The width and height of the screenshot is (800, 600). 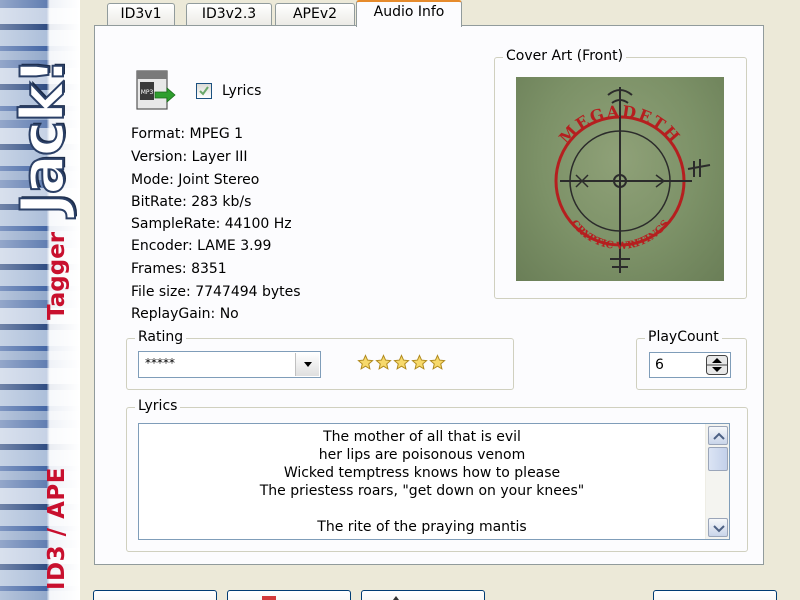 What do you see at coordinates (179, 269) in the screenshot?
I see `info-frames: Frames: 8351` at bounding box center [179, 269].